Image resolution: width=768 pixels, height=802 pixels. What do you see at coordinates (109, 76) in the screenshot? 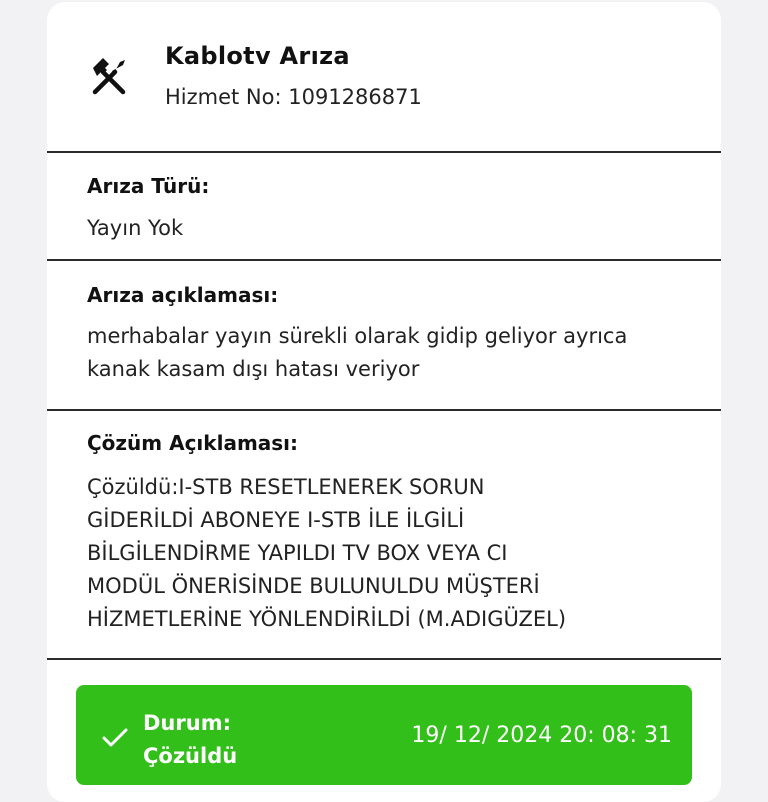
I see `tools-icon` at bounding box center [109, 76].